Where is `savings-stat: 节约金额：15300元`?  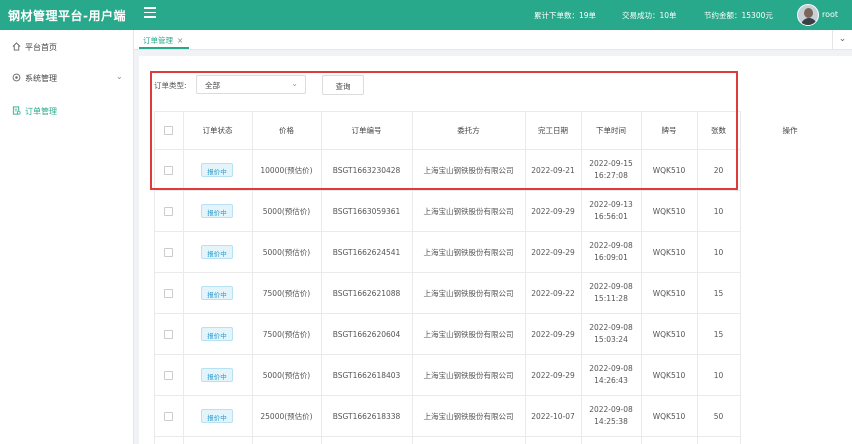 savings-stat: 节约金额：15300元 is located at coordinates (738, 15).